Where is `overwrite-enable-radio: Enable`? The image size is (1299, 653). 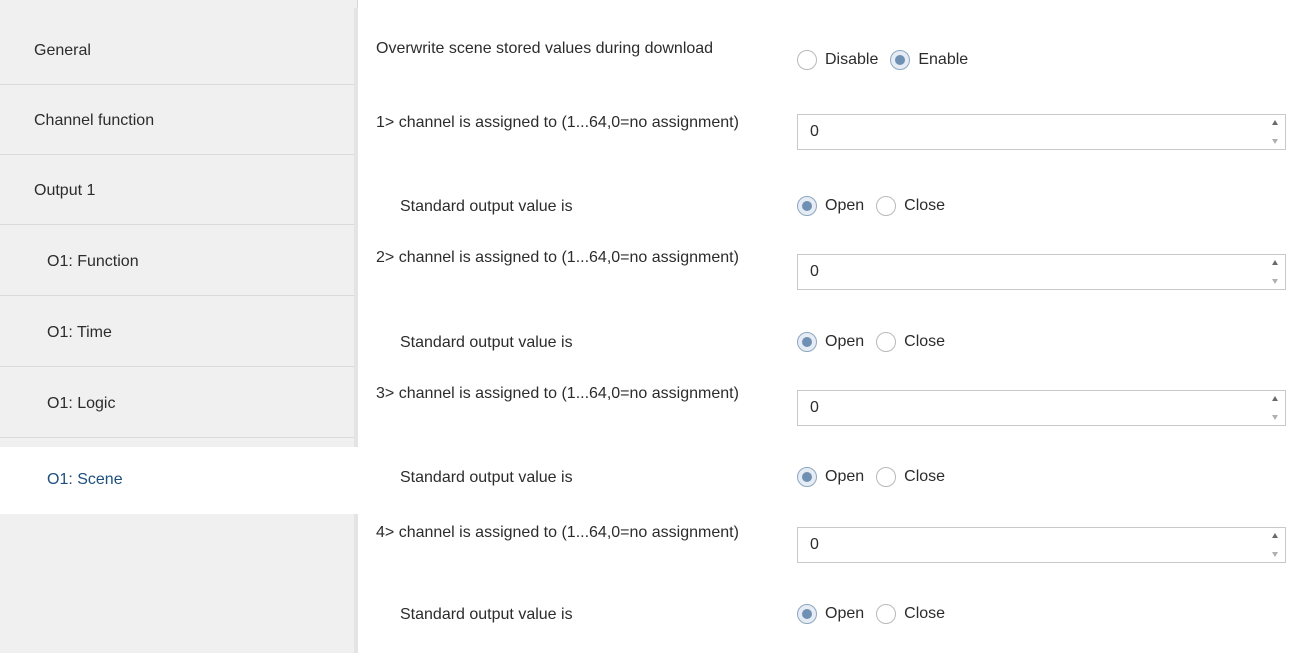 overwrite-enable-radio: Enable is located at coordinates (929, 60).